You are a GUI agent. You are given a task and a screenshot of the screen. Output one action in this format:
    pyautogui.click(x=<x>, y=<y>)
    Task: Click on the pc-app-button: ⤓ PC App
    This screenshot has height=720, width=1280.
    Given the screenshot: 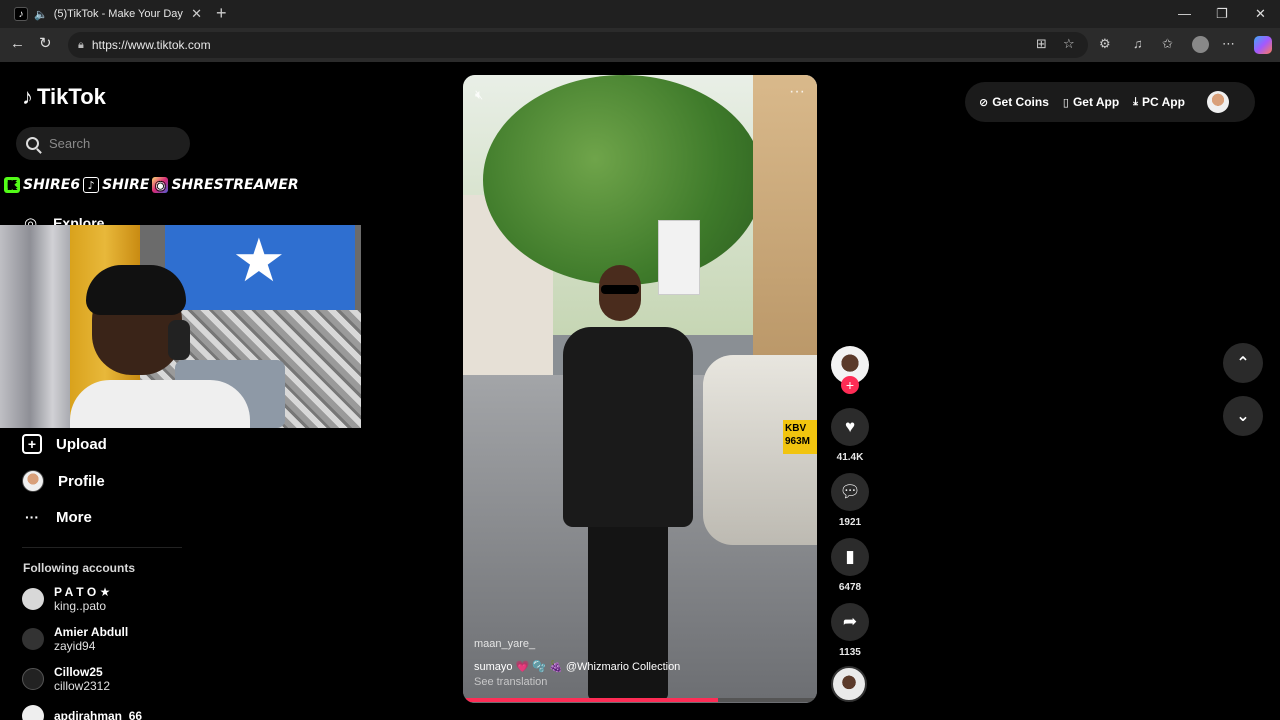 What is the action you would take?
    pyautogui.click(x=1159, y=102)
    